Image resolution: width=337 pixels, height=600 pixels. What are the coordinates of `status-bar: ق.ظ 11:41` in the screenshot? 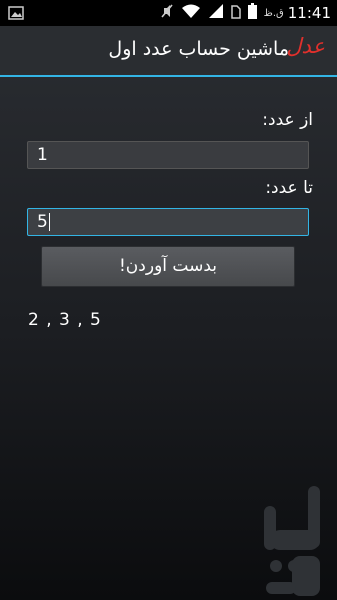 It's located at (168, 13).